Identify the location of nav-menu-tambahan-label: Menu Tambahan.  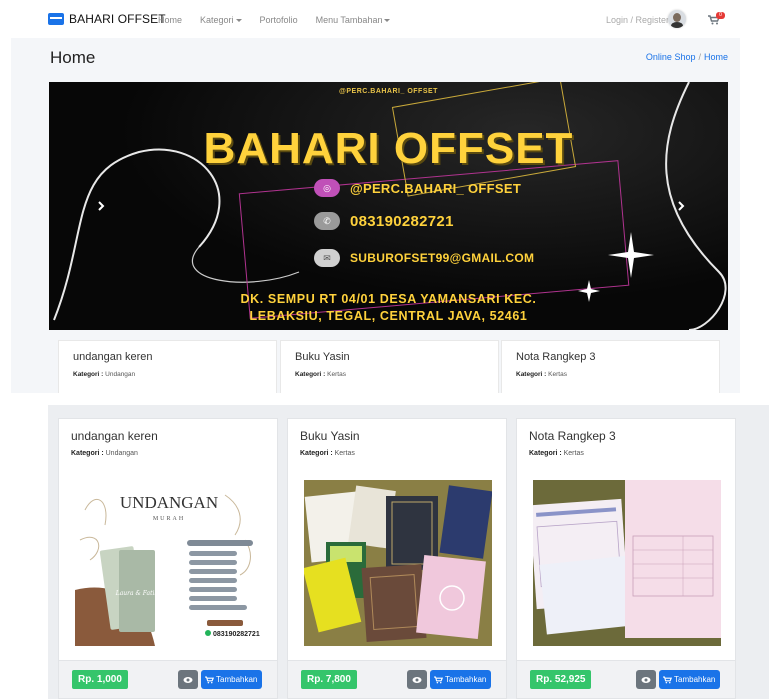
(349, 20).